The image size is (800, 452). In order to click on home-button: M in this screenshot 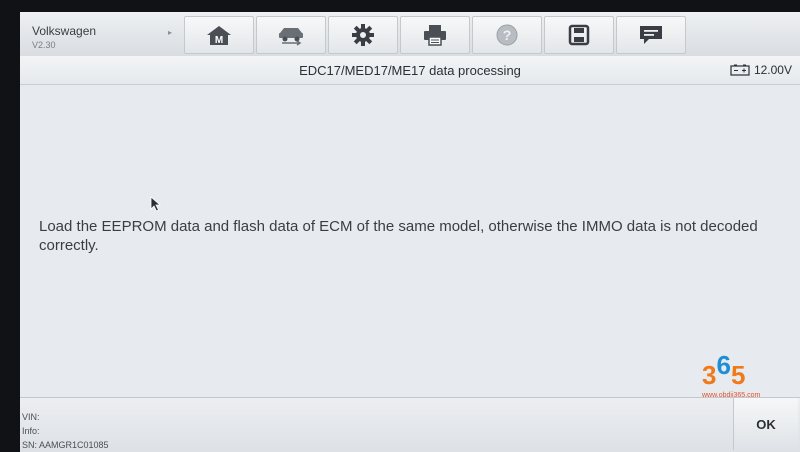, I will do `click(219, 35)`.